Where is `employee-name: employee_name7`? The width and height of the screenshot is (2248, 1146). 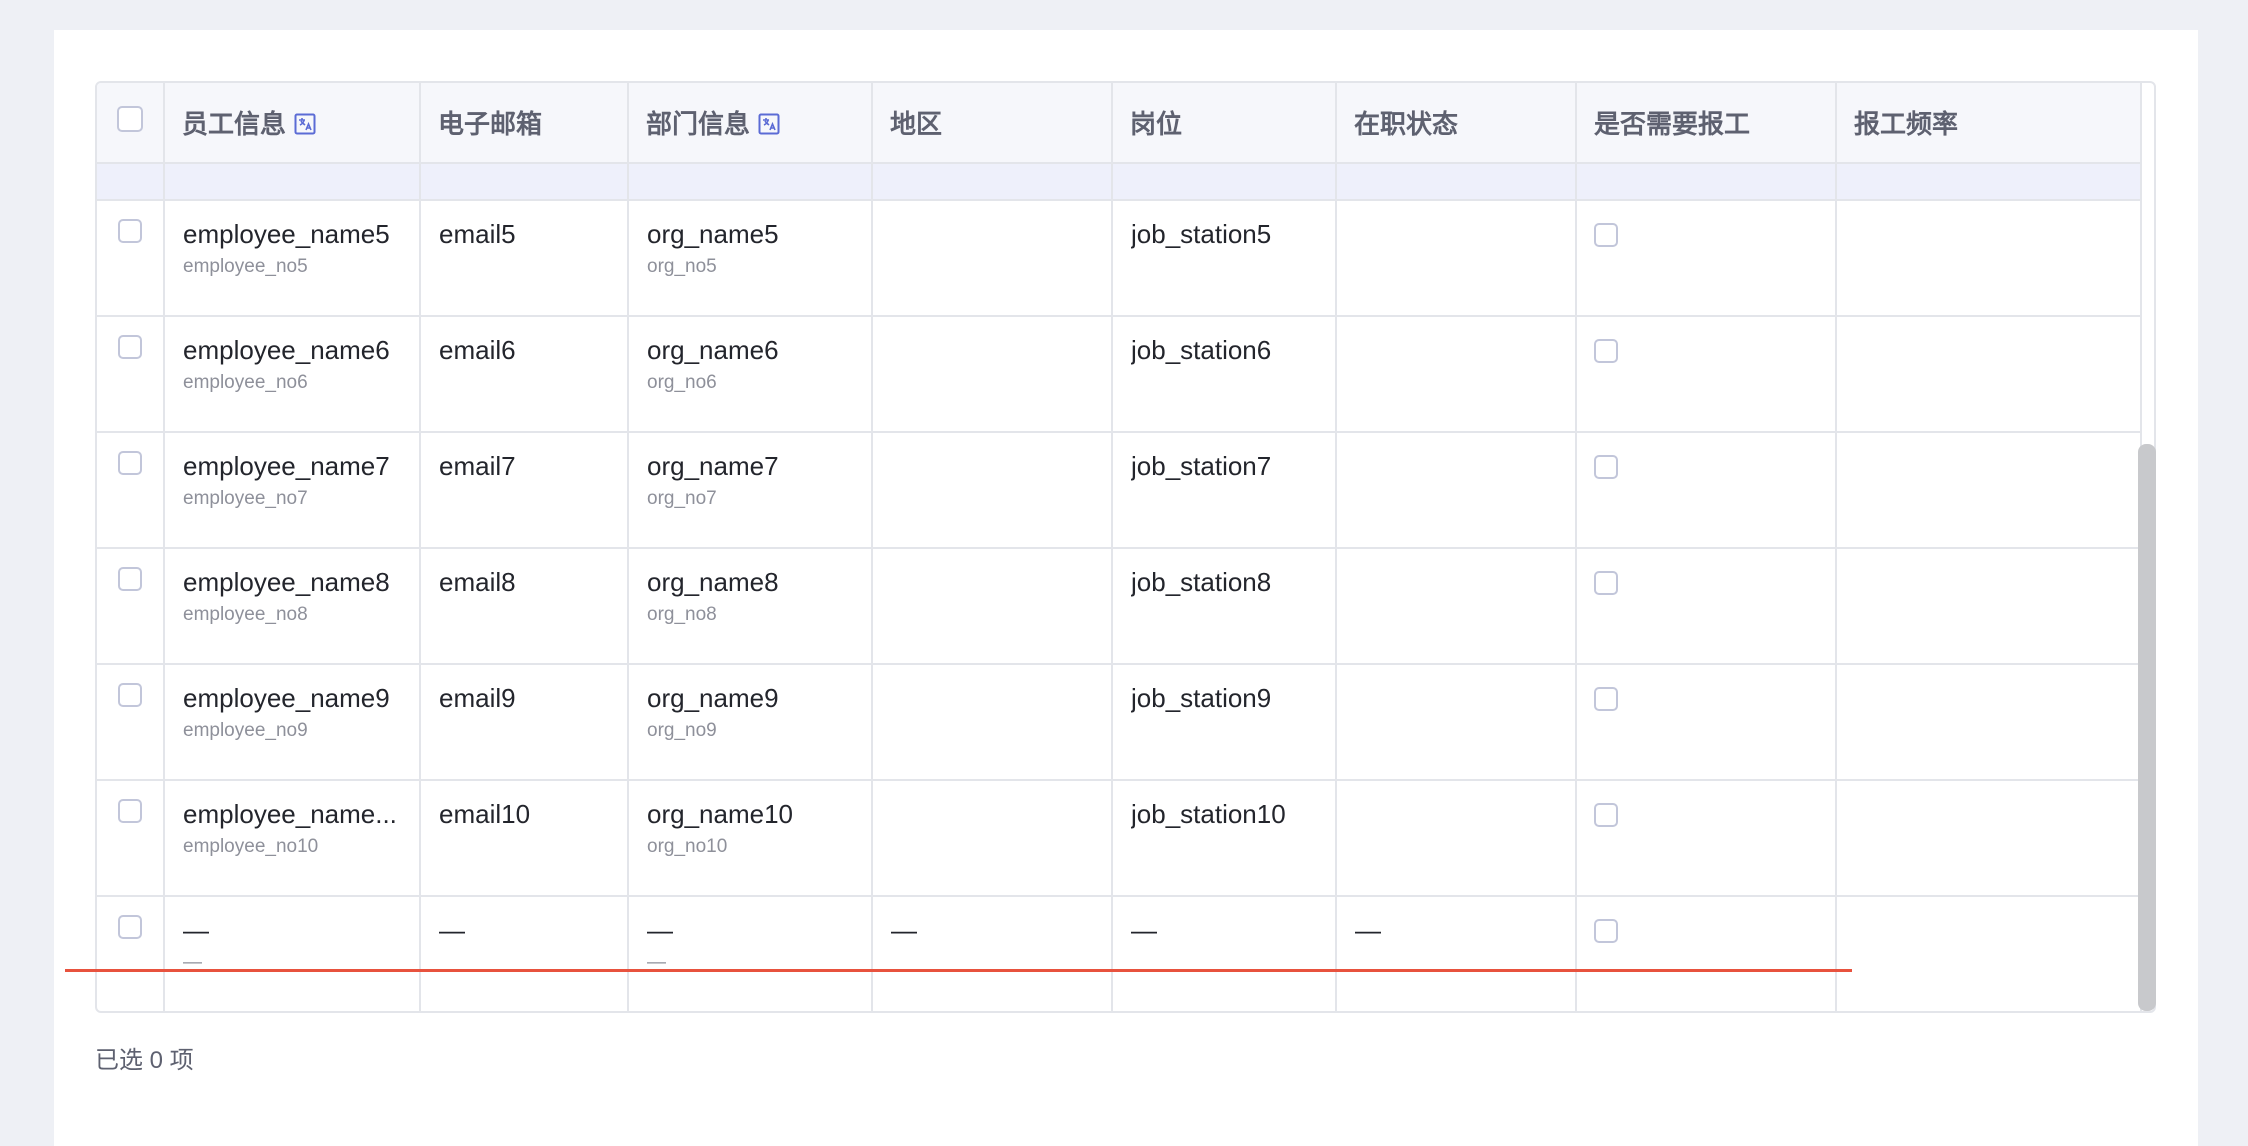
employee-name: employee_name7 is located at coordinates (286, 466).